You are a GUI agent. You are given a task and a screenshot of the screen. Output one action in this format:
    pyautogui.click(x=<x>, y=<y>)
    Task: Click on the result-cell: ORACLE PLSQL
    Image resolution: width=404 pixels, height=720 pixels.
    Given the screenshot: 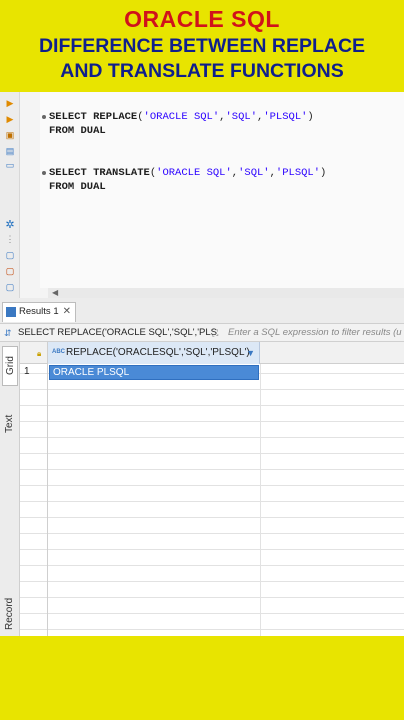 What is the action you would take?
    pyautogui.click(x=154, y=372)
    